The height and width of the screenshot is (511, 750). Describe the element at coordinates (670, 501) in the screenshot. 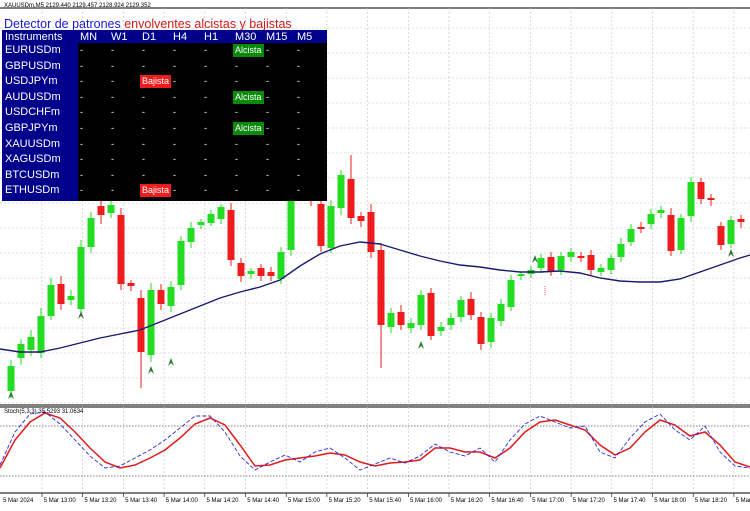

I see `time-axis-label: 5 Mar 18:00` at that location.